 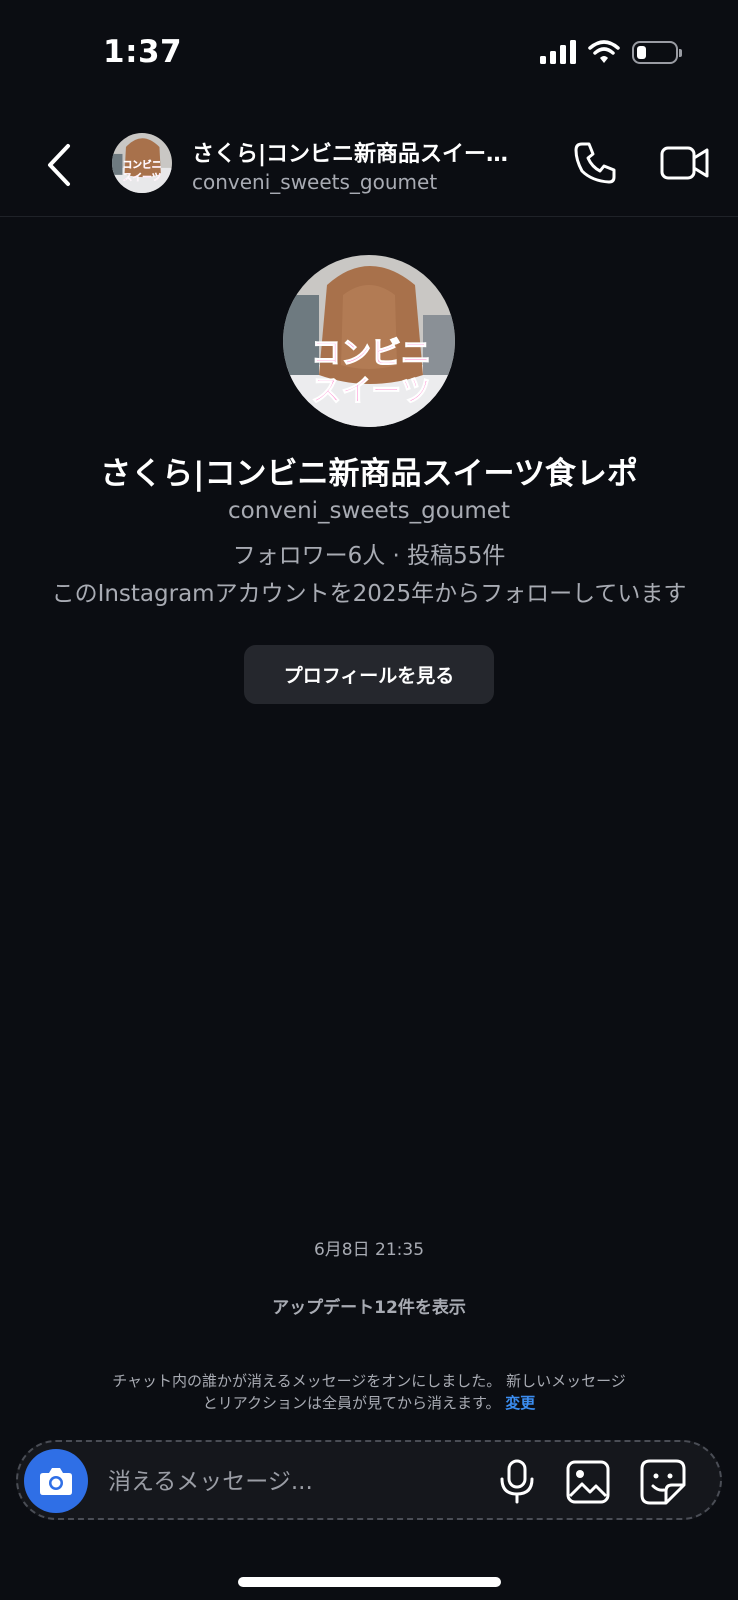 I want to click on message-timestamp: 6月8日 21:35, so click(x=369, y=1250).